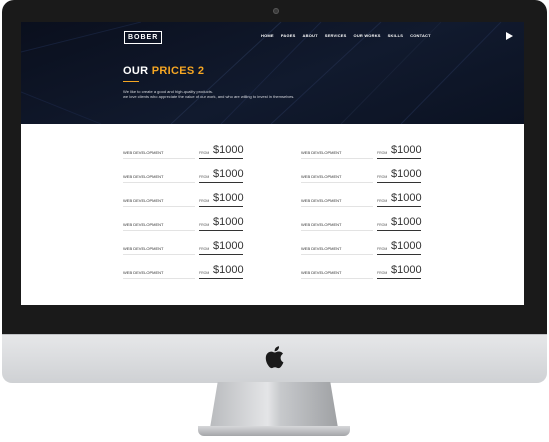  What do you see at coordinates (336, 35) in the screenshot?
I see `nav-services: SERVICES` at bounding box center [336, 35].